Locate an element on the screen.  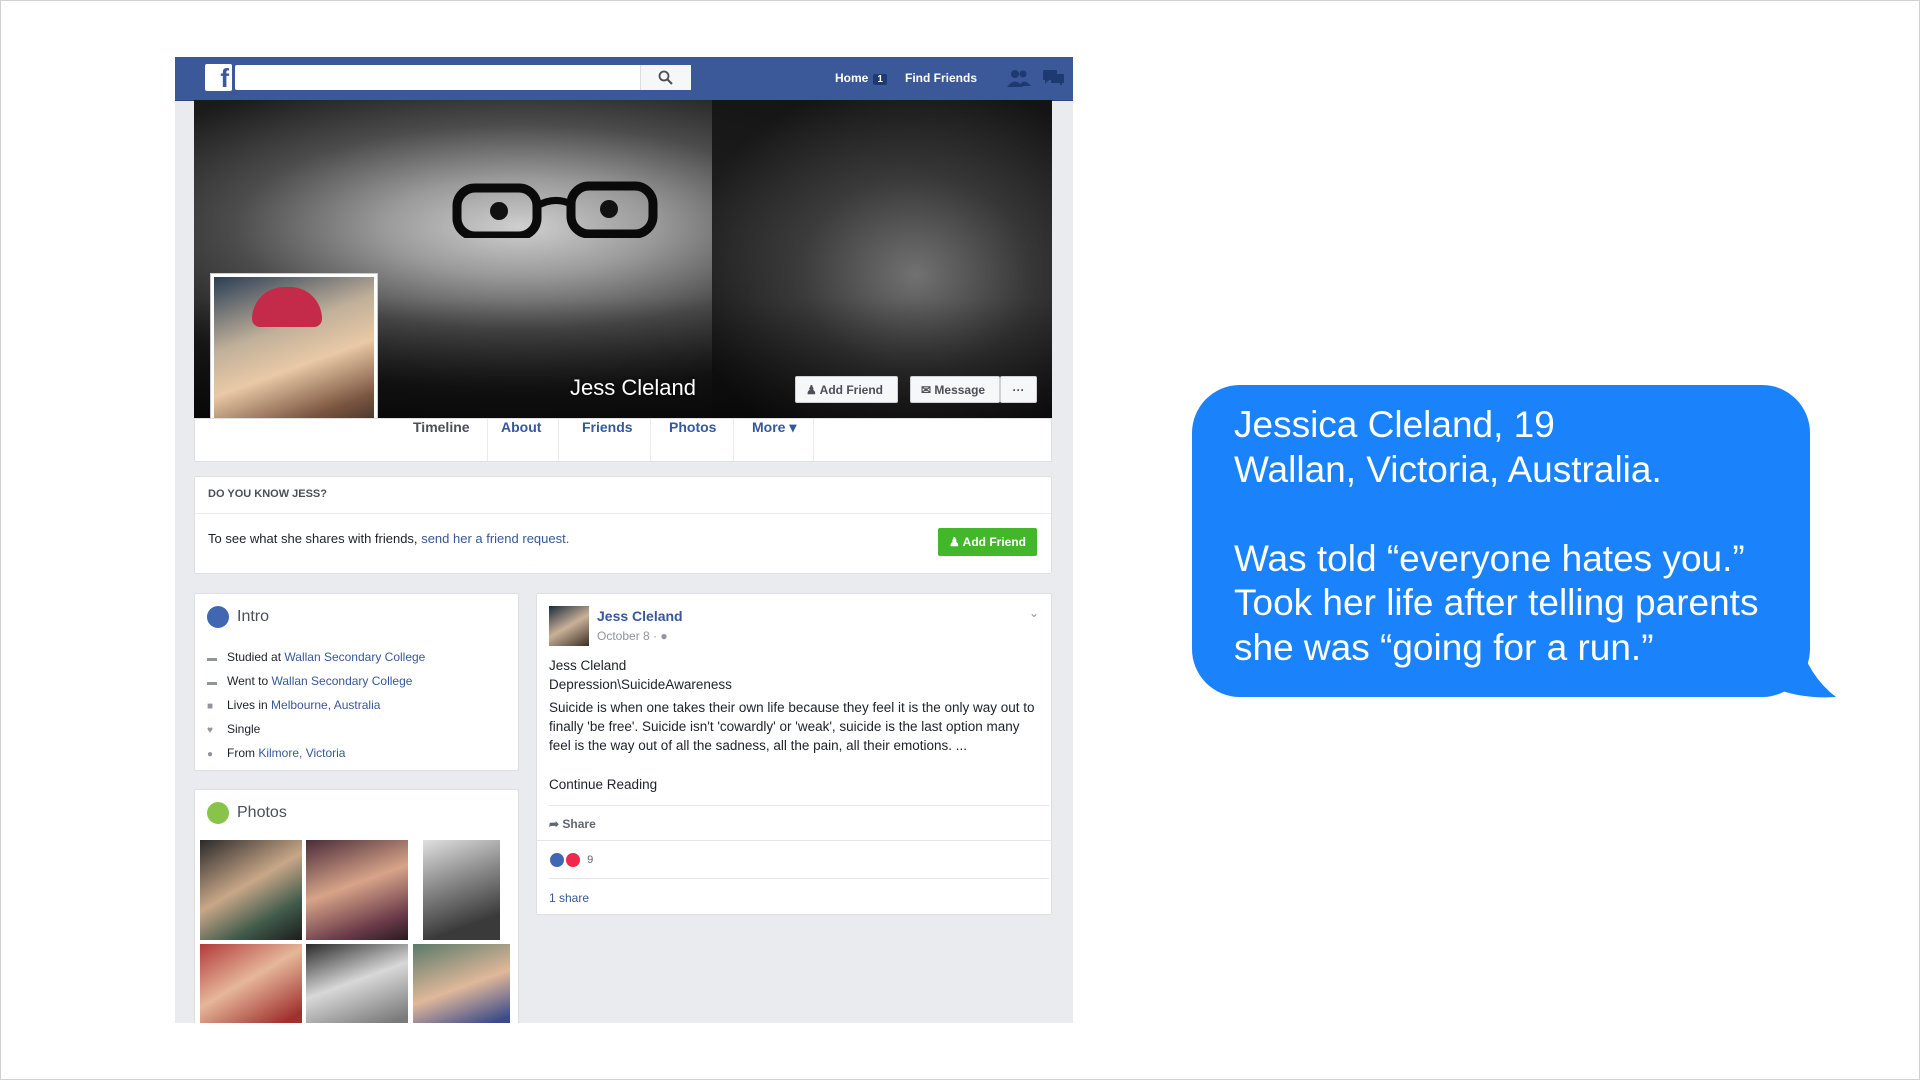
post-author: Jess Cleland is located at coordinates (640, 616).